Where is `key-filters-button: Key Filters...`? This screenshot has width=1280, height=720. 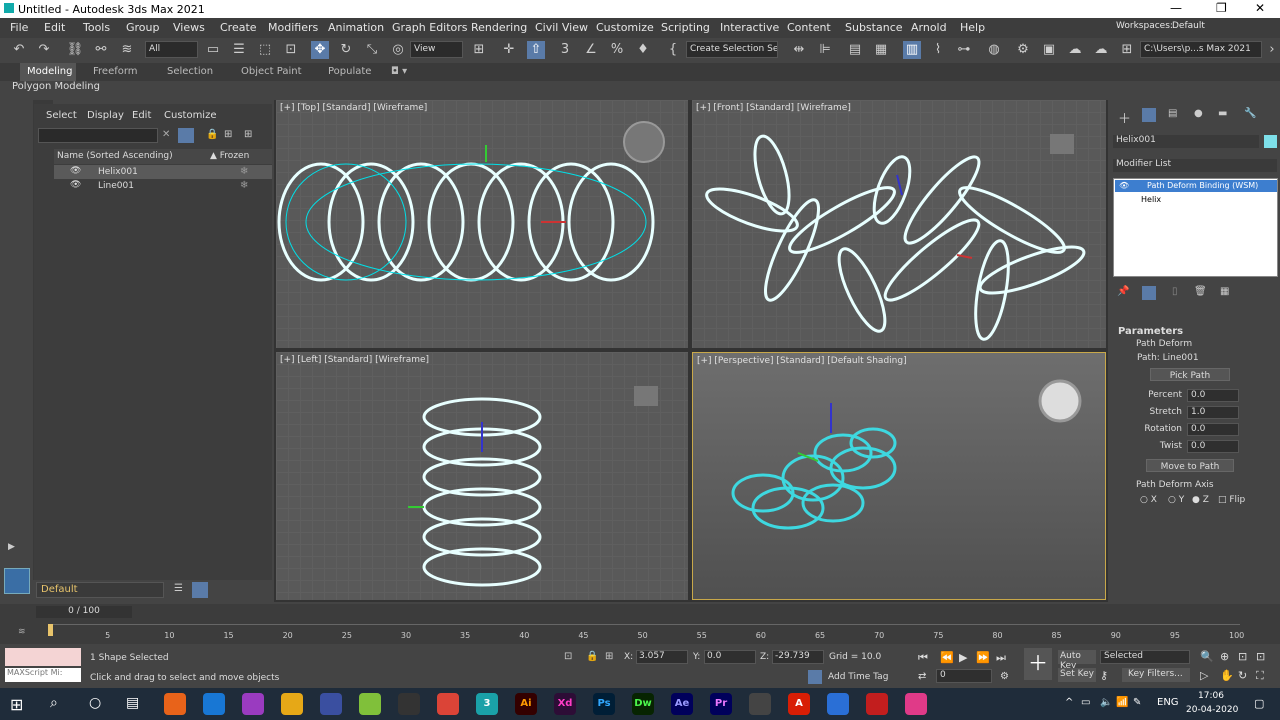 key-filters-button: Key Filters... is located at coordinates (1156, 675).